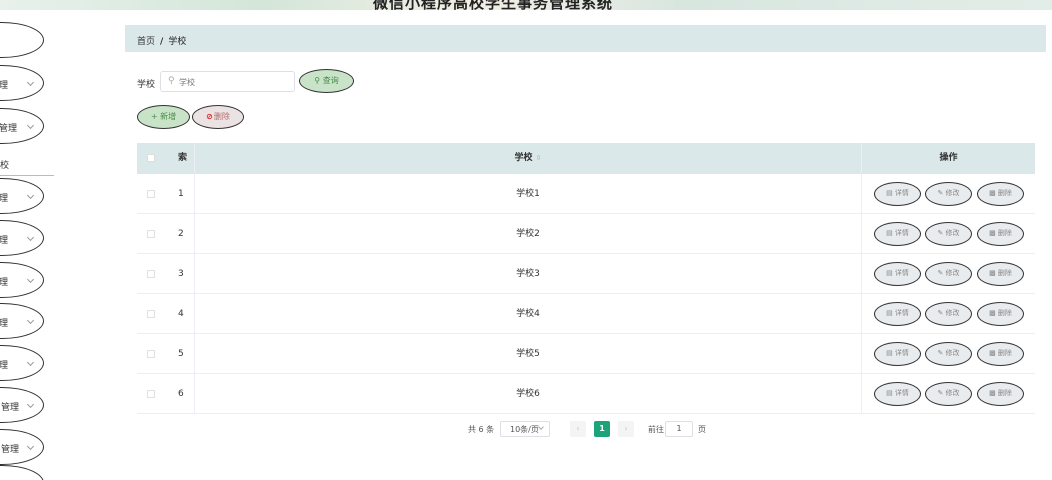  Describe the element at coordinates (22, 280) in the screenshot. I see `sidebar-item-6: 理` at that location.